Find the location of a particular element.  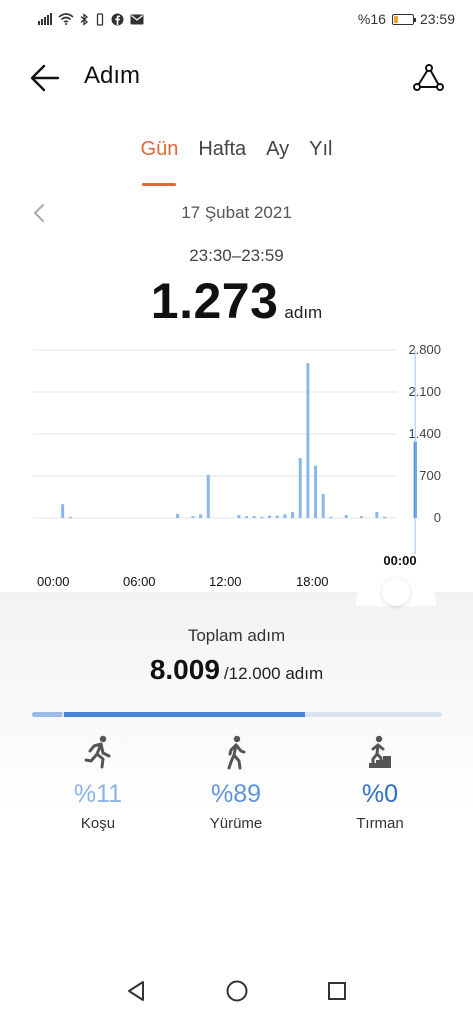

battery-icon is located at coordinates (403, 19).